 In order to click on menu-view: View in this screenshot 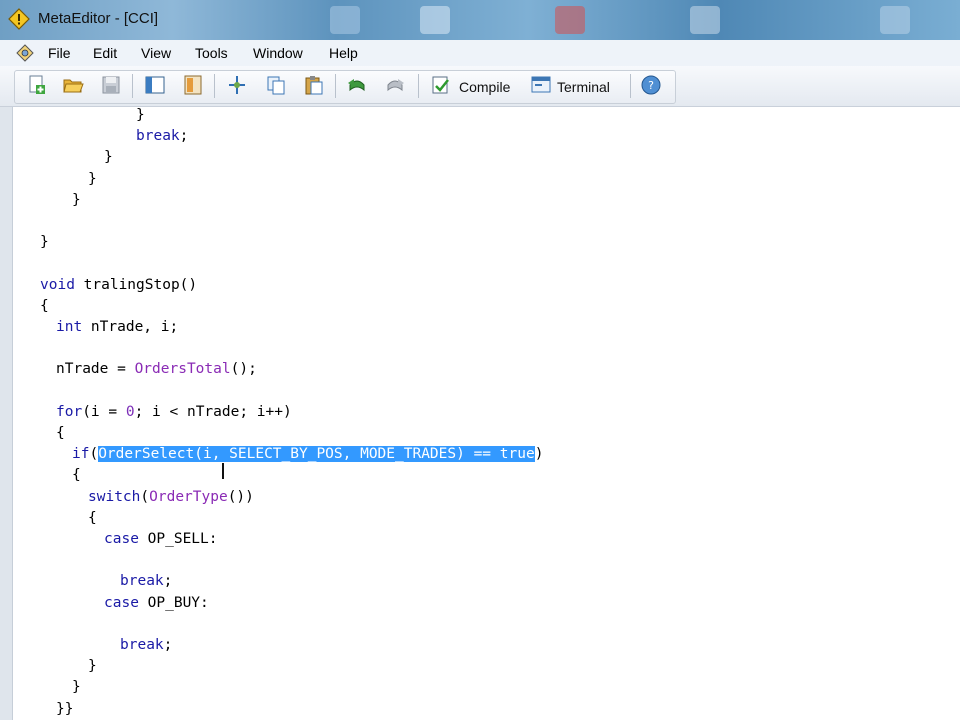, I will do `click(156, 53)`.